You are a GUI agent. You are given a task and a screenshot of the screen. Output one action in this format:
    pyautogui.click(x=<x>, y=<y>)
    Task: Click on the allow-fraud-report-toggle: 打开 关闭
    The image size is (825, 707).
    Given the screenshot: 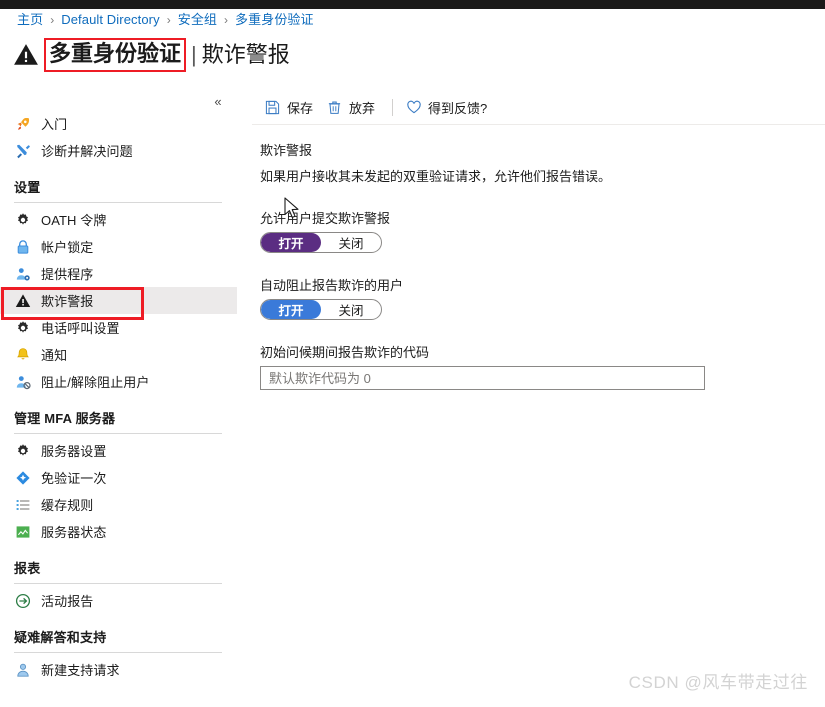 What is the action you would take?
    pyautogui.click(x=321, y=242)
    